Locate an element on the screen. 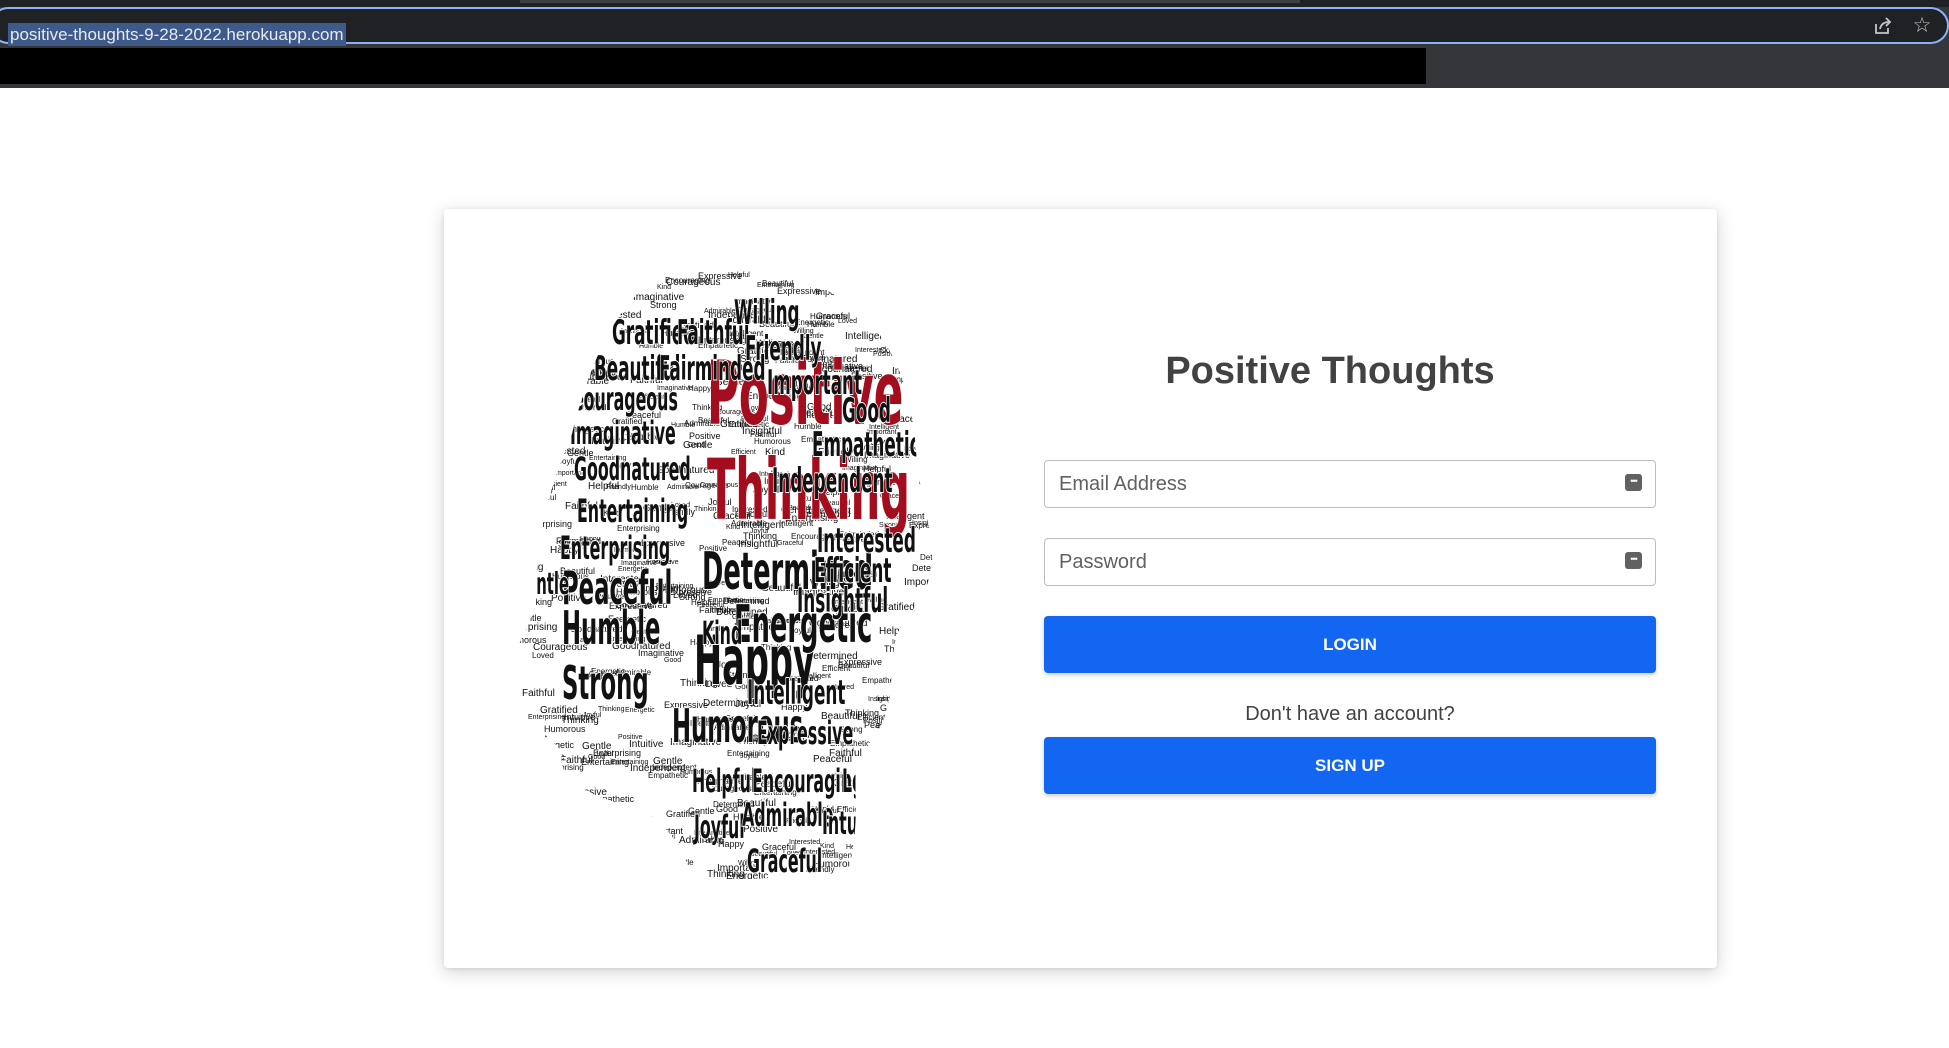  word-cloud-word: Willing is located at coordinates (767, 313).